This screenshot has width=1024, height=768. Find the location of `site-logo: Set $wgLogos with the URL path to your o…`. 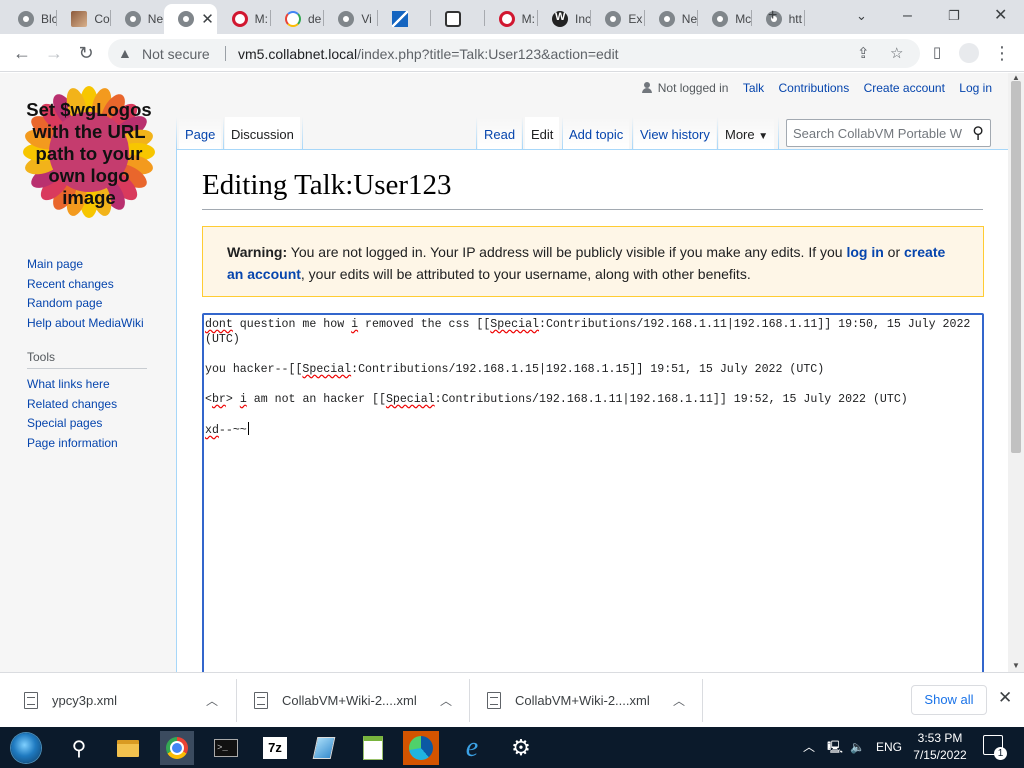

site-logo: Set $wgLogos with the URL path to your o… is located at coordinates (89, 152).